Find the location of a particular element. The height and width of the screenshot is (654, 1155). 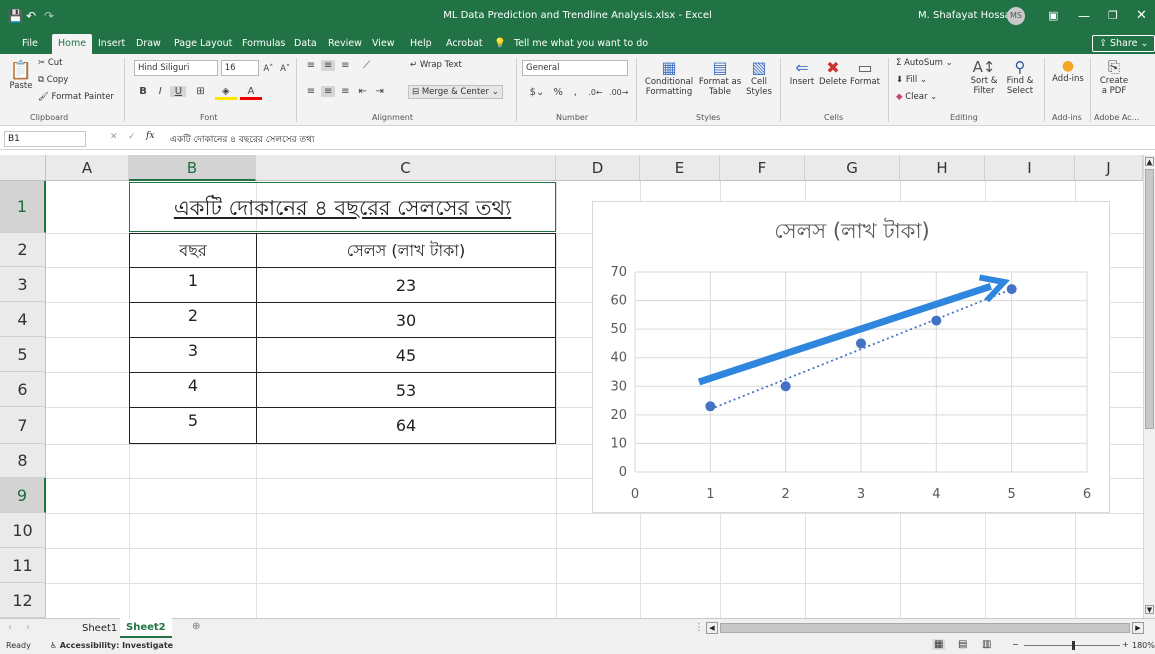

vertical-scrollbar: ▲ ▼ is located at coordinates (1149, 386).